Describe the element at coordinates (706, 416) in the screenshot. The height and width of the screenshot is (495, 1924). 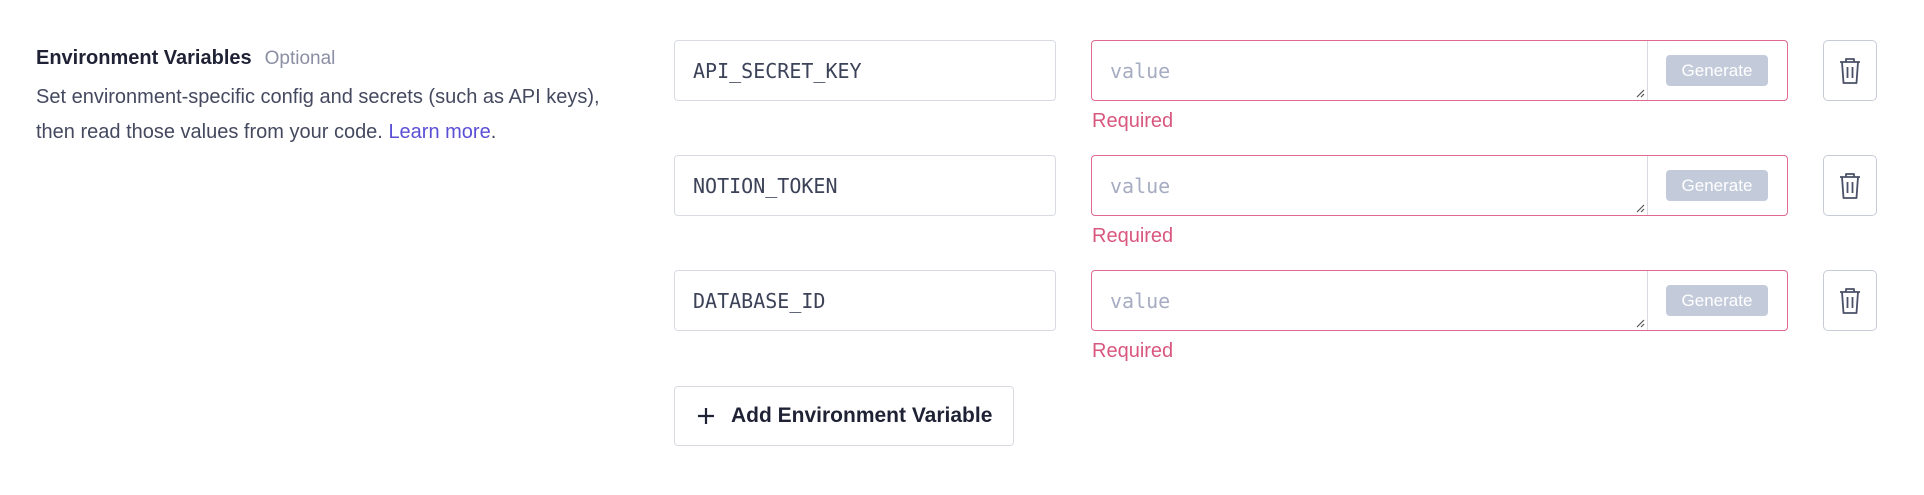
I see `plus-icon` at that location.